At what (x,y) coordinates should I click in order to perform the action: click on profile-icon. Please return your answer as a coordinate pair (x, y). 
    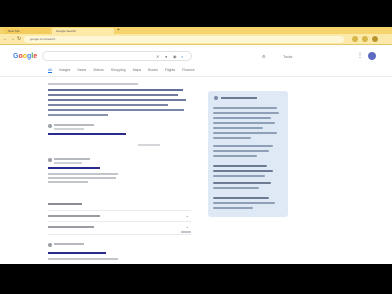
    Looking at the image, I should click on (365, 39).